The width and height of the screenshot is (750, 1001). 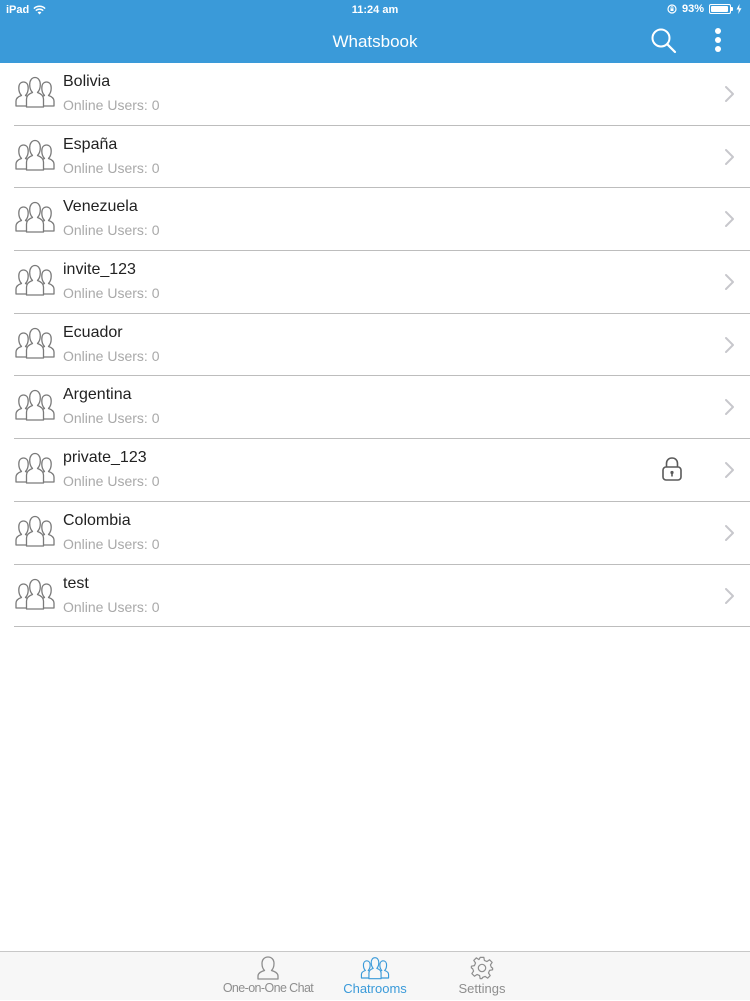 What do you see at coordinates (382, 345) in the screenshot?
I see `chatroom-row: Ecuador Online Users: 0` at bounding box center [382, 345].